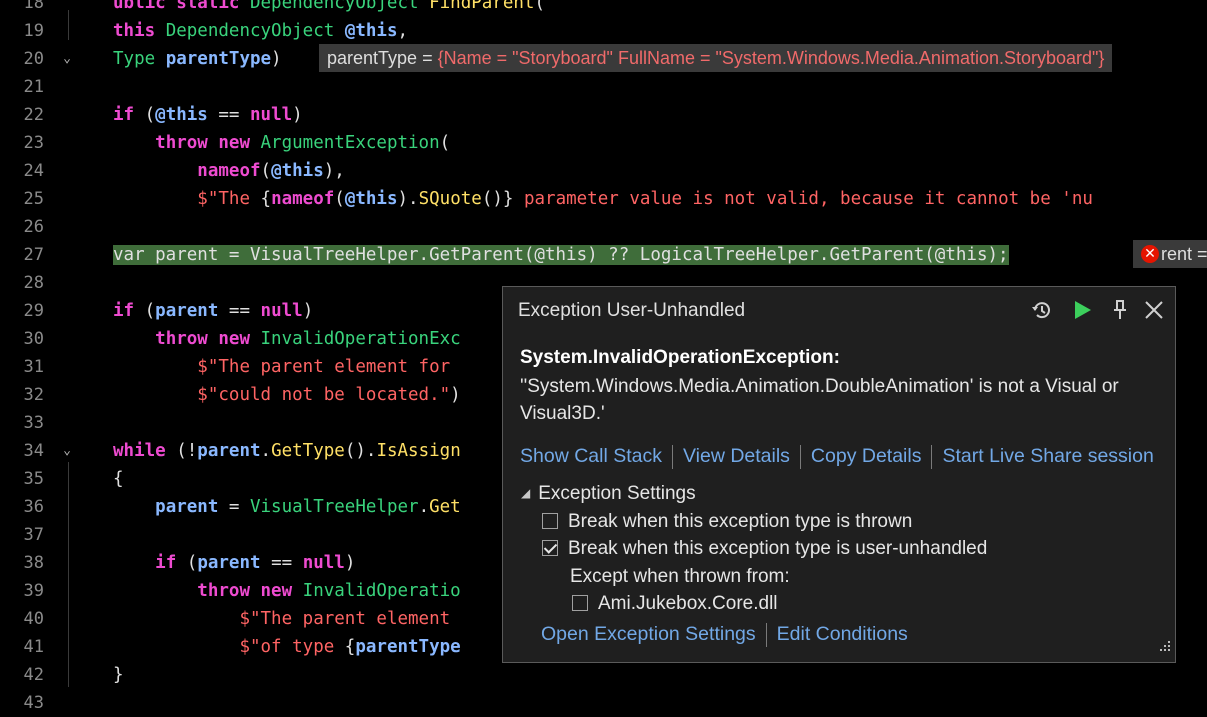  I want to click on line-number: 29, so click(33, 311).